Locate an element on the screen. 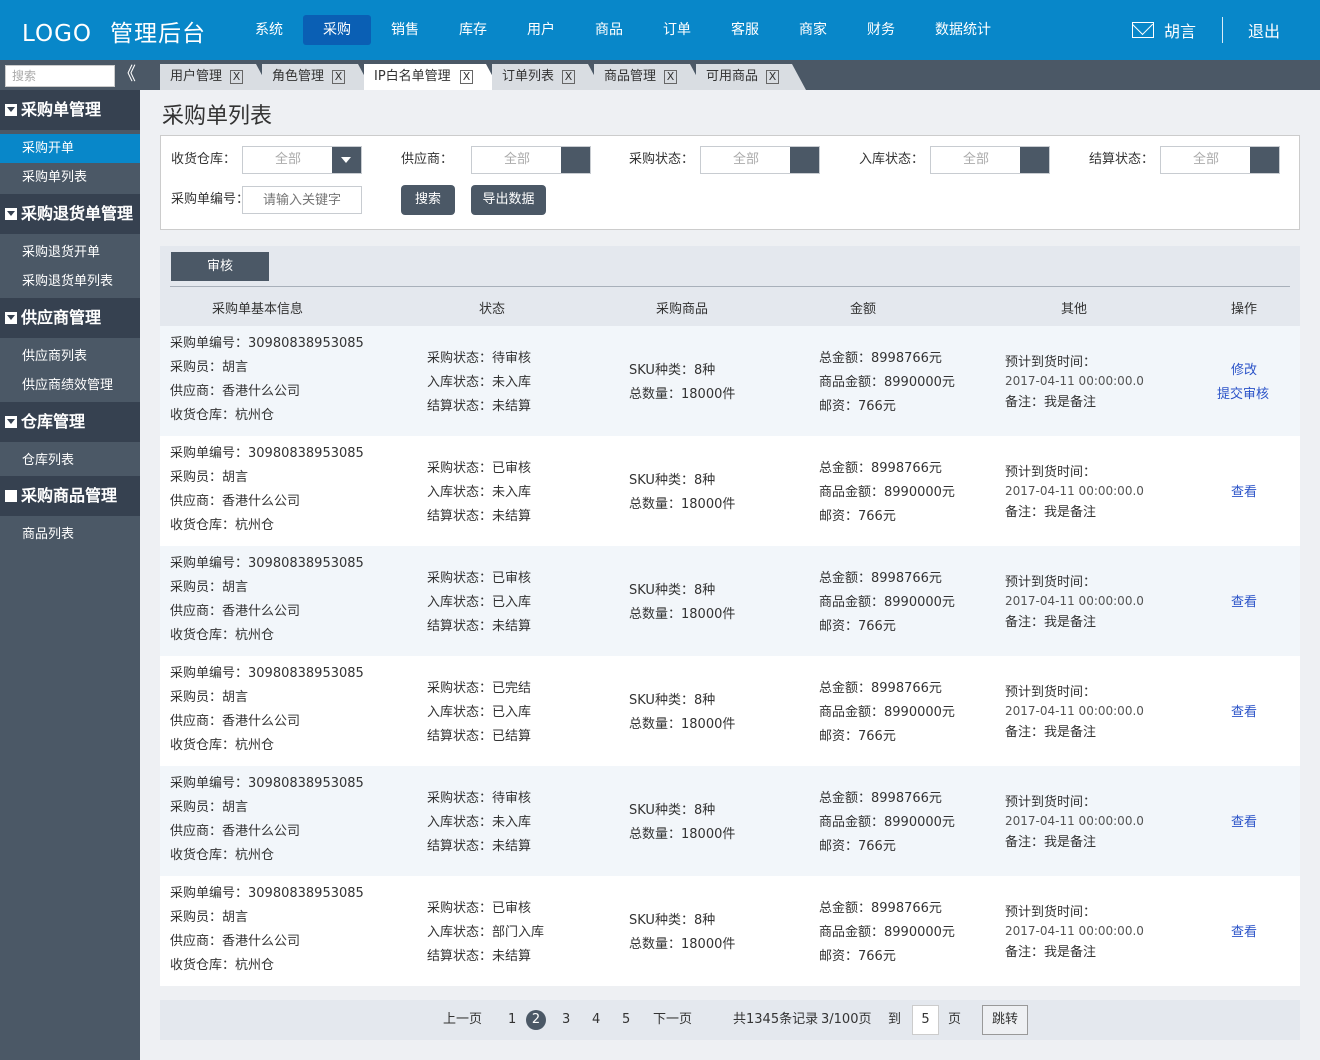 Image resolution: width=1320 pixels, height=1060 pixels. user-box: 胡言 is located at coordinates (1164, 30).